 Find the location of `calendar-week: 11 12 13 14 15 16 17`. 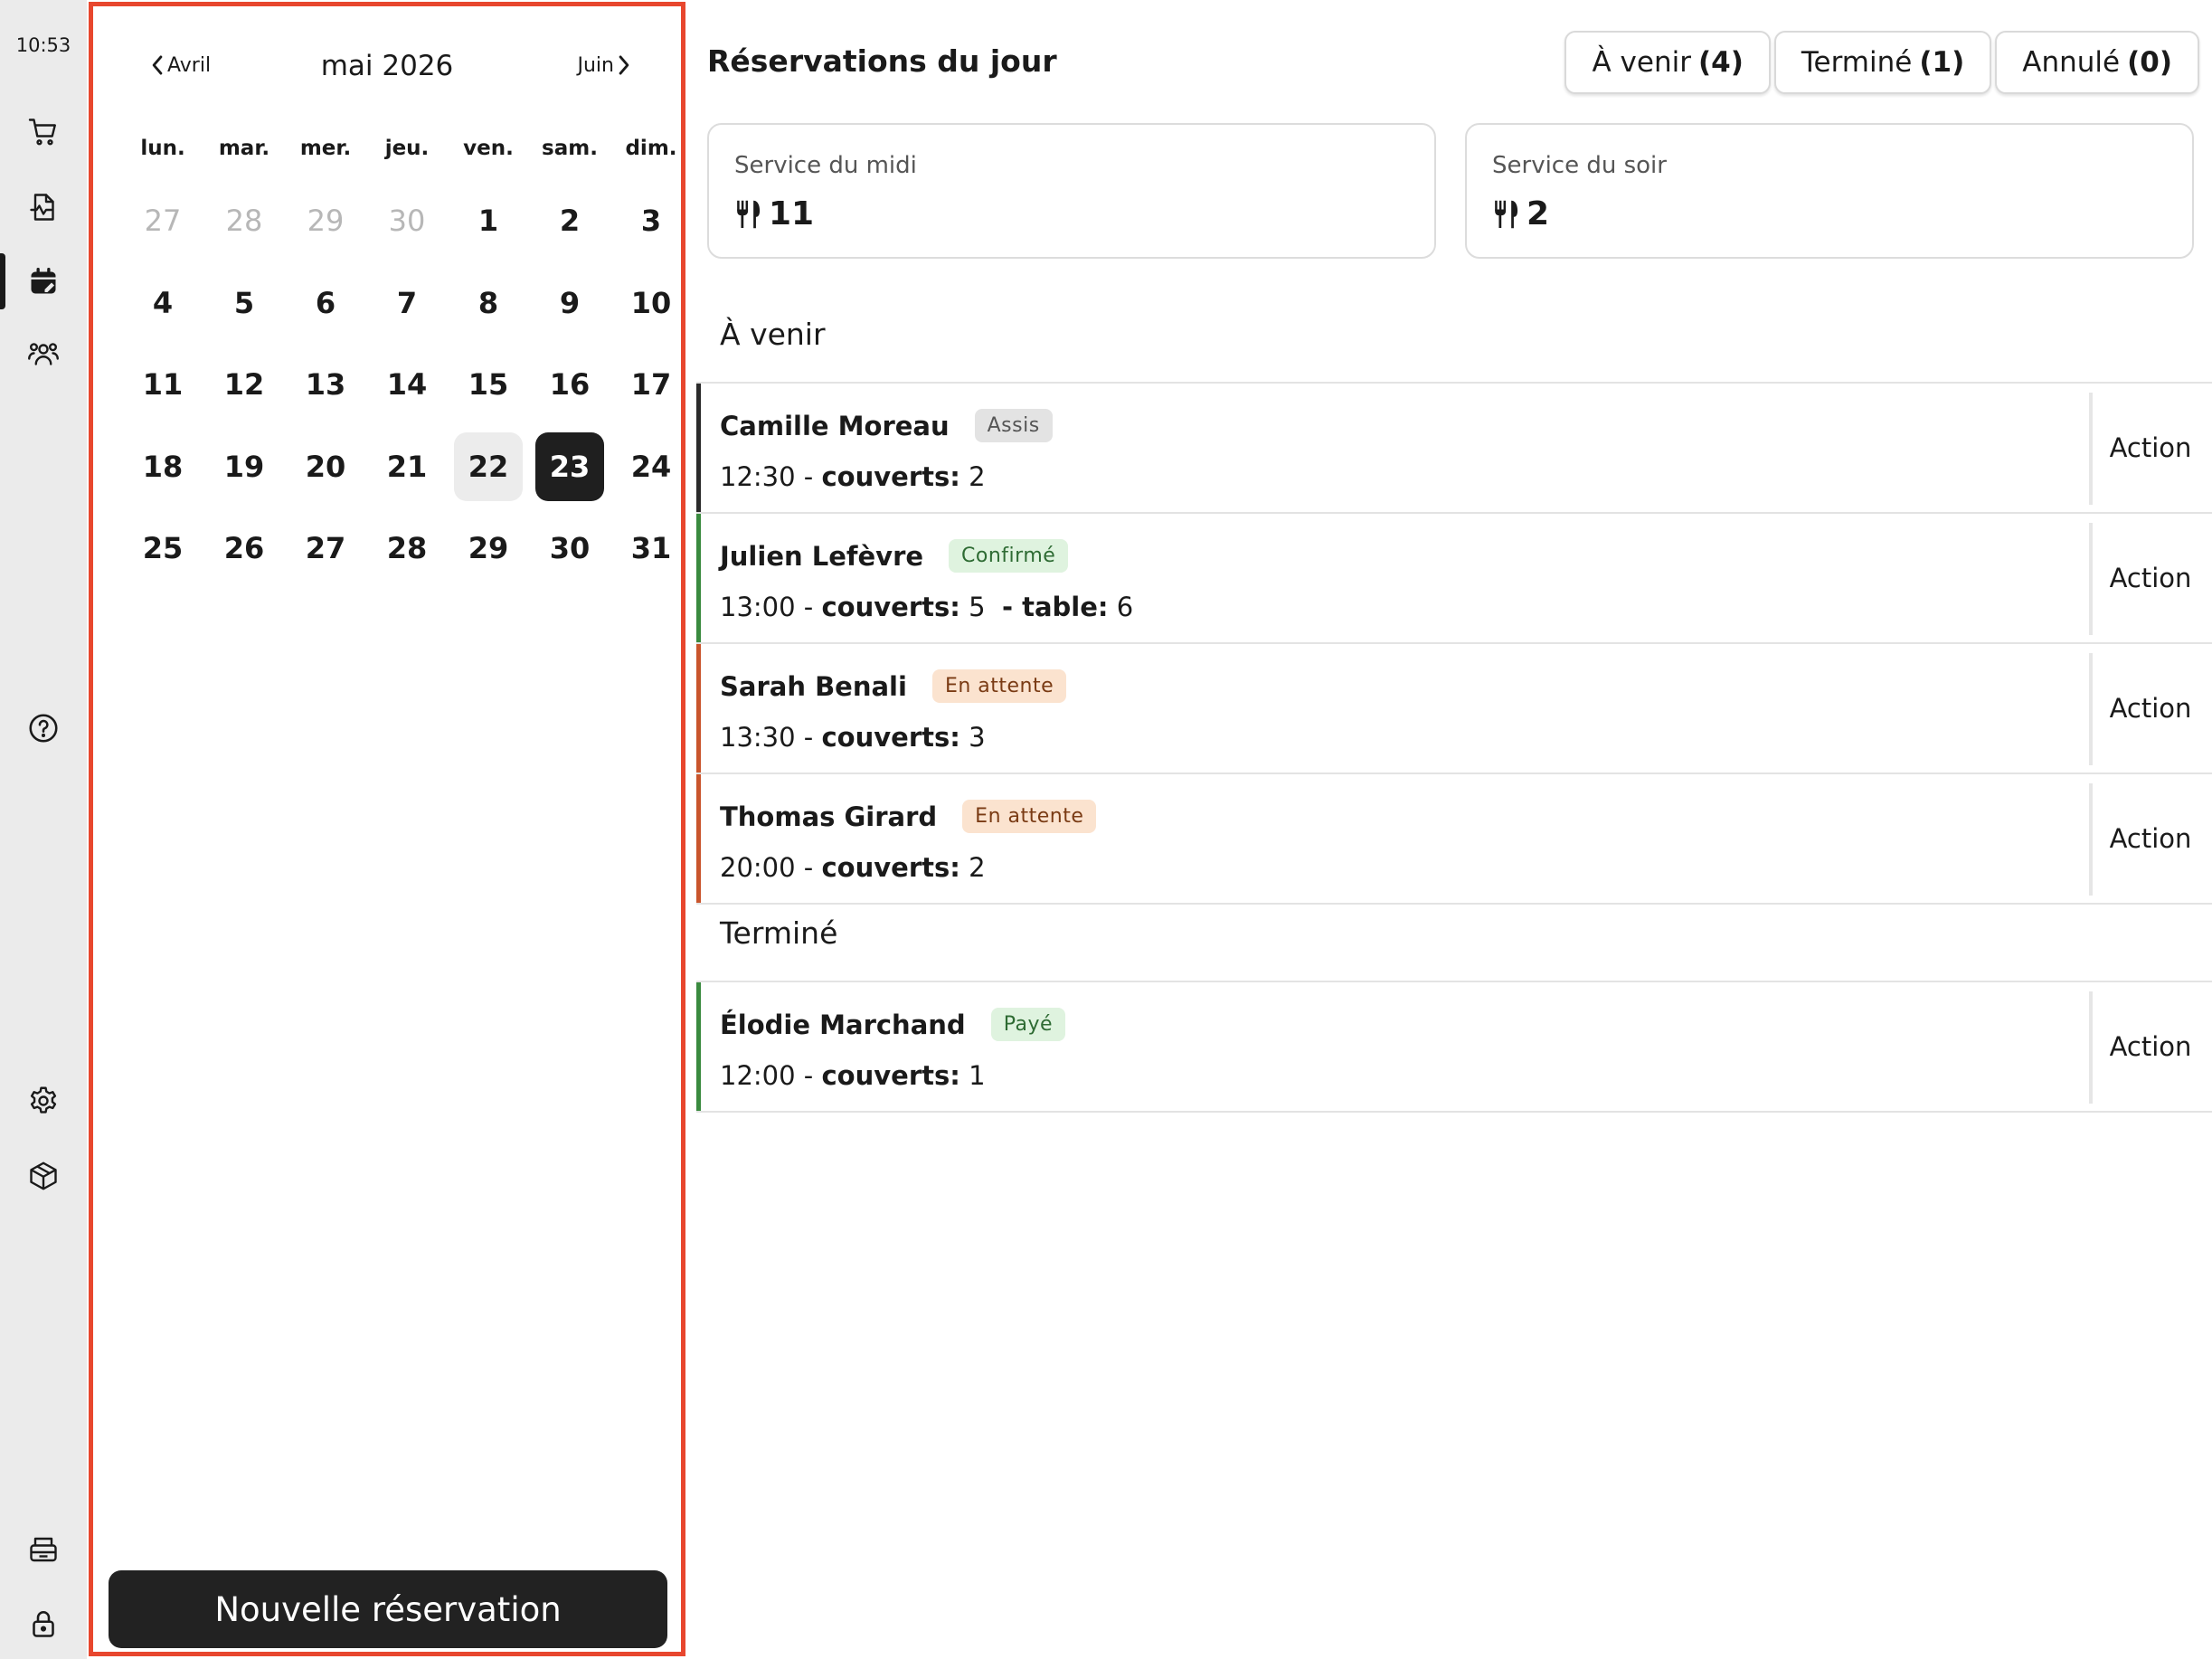

calendar-week: 11 12 13 14 15 16 17 is located at coordinates (408, 385).